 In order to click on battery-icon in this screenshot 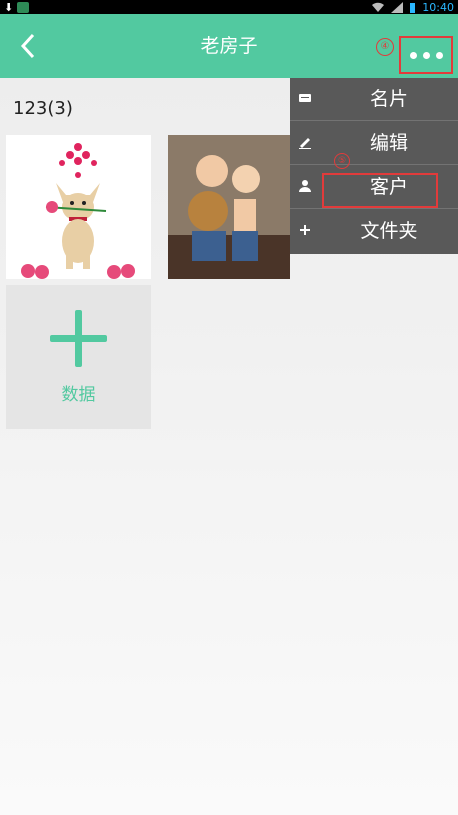, I will do `click(413, 7)`.